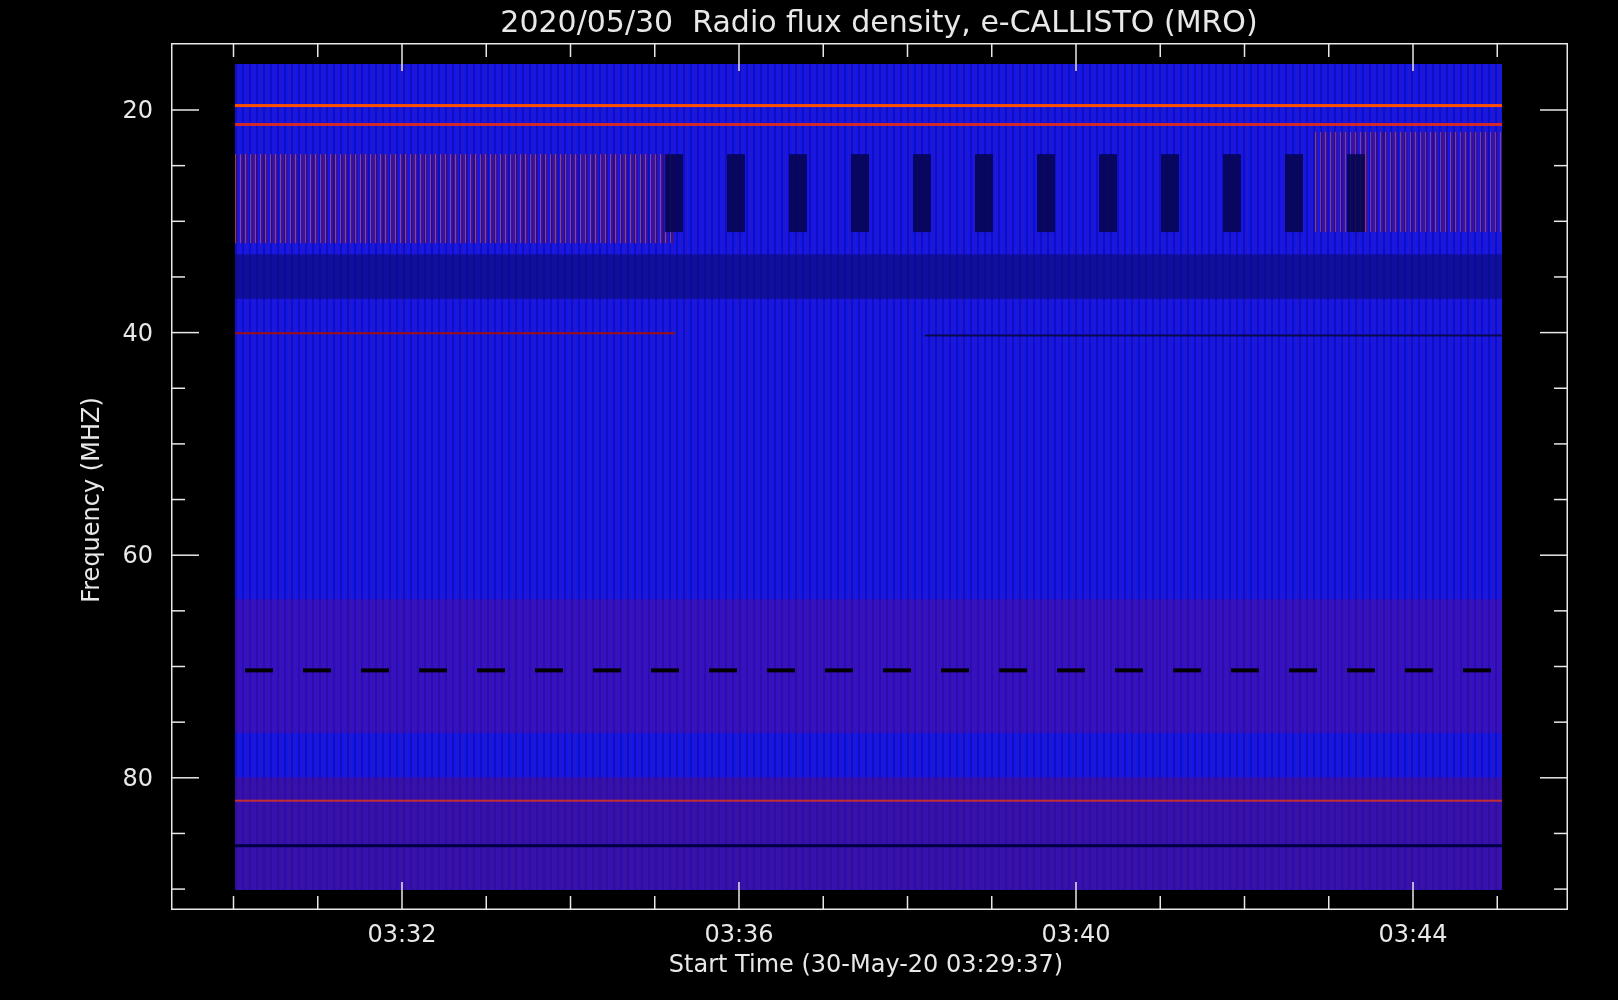 The height and width of the screenshot is (1000, 1618). I want to click on y-tick-label: 40, so click(137, 332).